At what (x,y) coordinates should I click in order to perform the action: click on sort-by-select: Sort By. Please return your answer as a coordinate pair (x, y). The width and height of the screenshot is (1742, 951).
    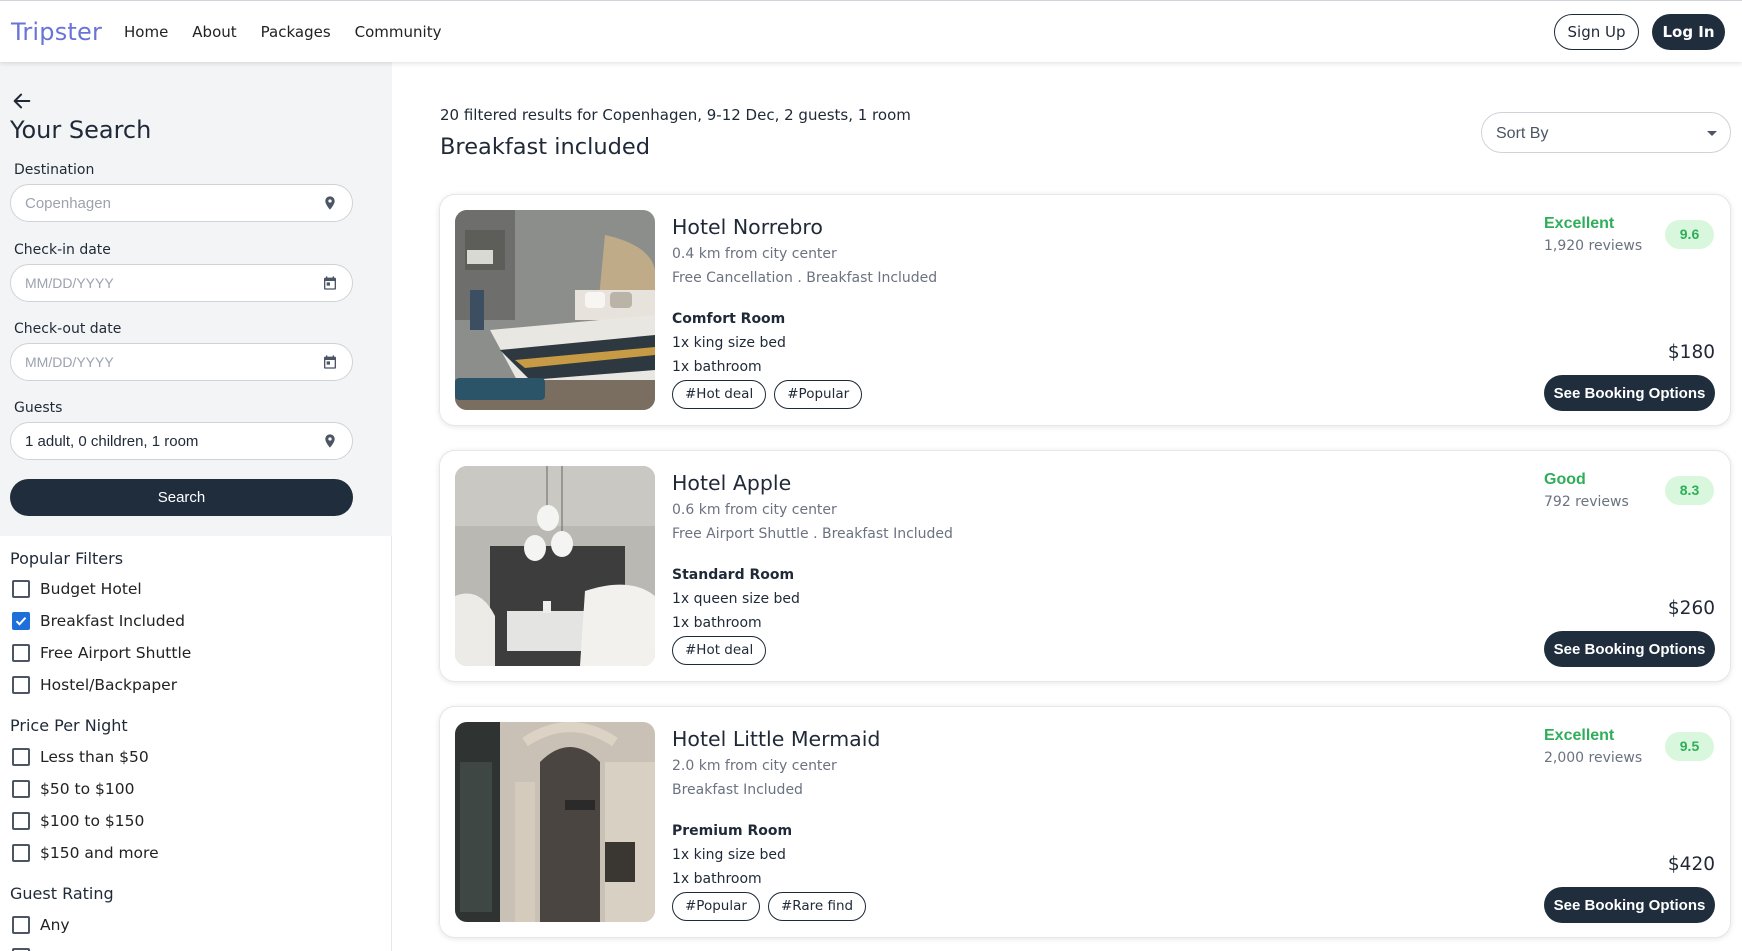
    Looking at the image, I should click on (1606, 132).